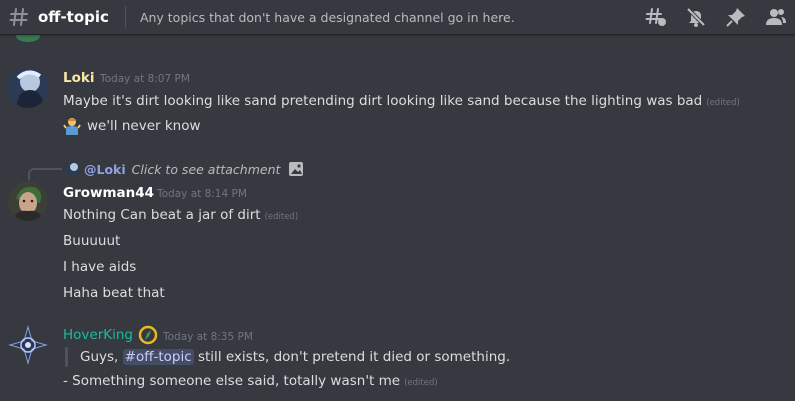 This screenshot has width=795, height=401. I want to click on channel-name: off-topic, so click(73, 17).